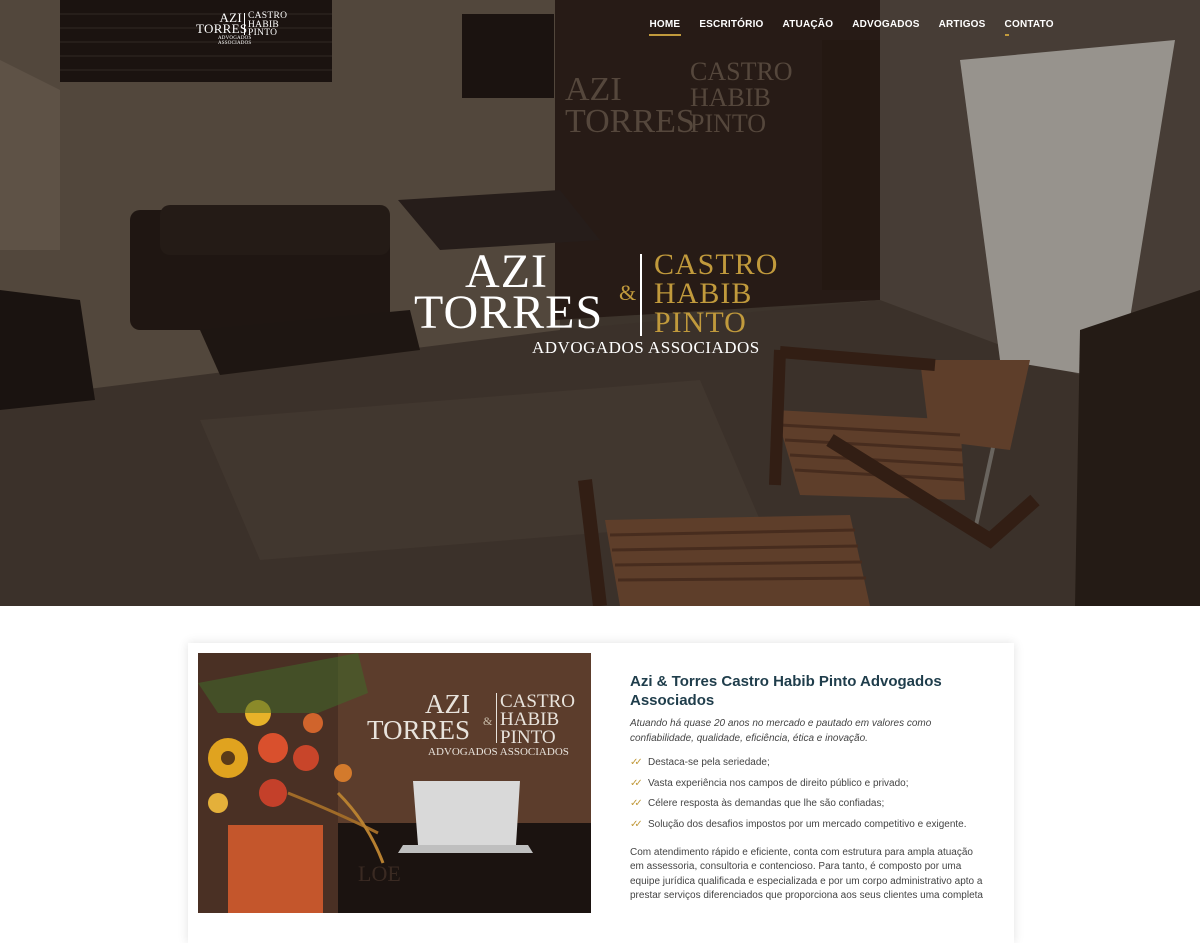 The height and width of the screenshot is (943, 1200). What do you see at coordinates (496, 718) in the screenshot?
I see `photo-sign-separator` at bounding box center [496, 718].